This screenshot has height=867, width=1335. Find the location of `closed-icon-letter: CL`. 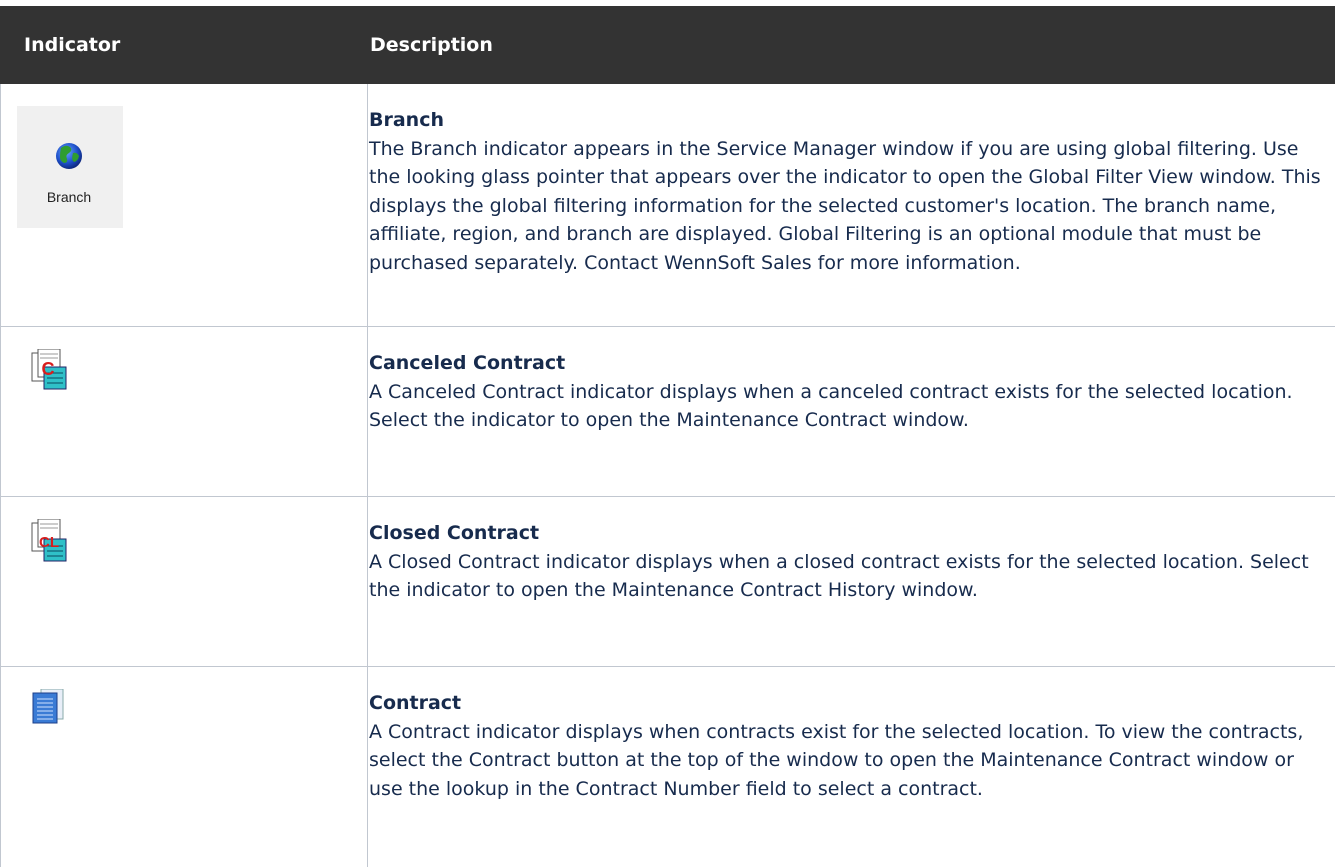

closed-icon-letter: CL is located at coordinates (49, 542).